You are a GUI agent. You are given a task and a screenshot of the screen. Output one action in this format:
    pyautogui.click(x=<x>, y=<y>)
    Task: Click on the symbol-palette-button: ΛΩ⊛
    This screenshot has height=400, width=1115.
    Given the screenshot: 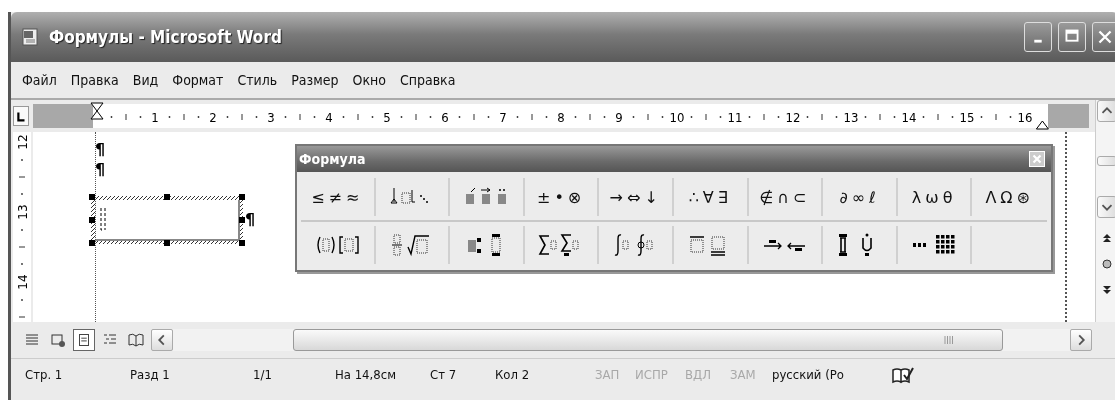 What is the action you would take?
    pyautogui.click(x=1009, y=197)
    